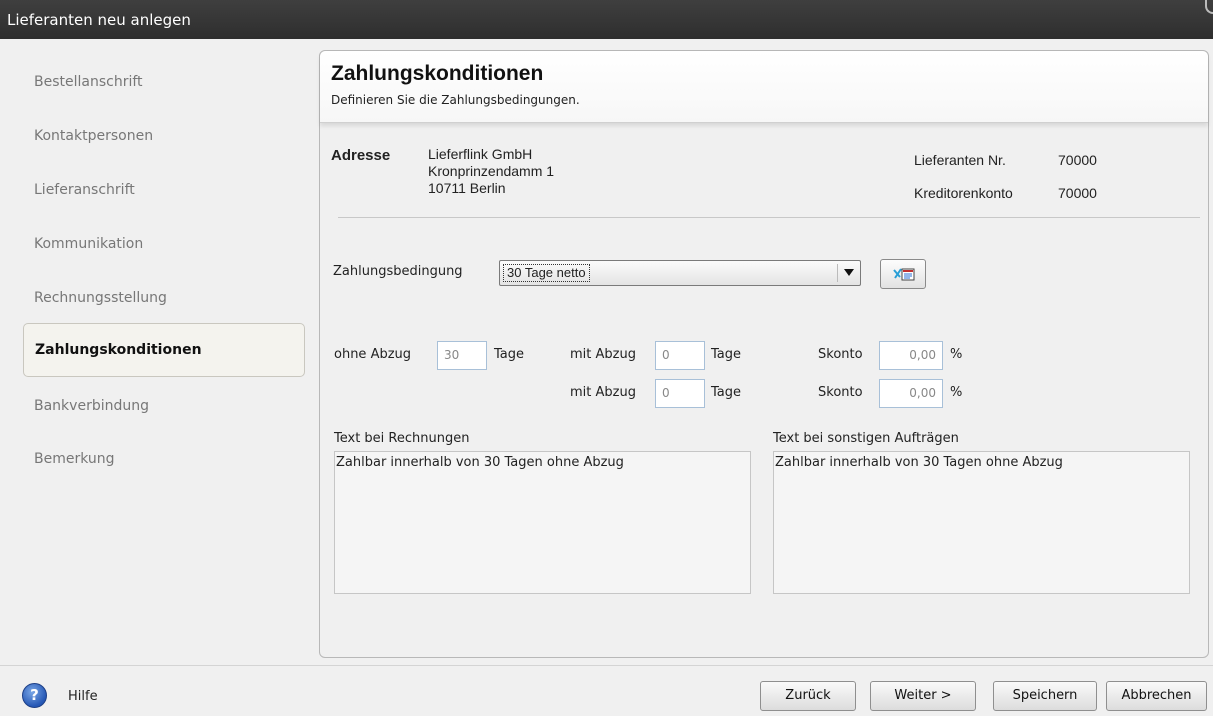 Image resolution: width=1213 pixels, height=716 pixels. What do you see at coordinates (726, 392) in the screenshot?
I see `with-deduction-unit-2: Tage` at bounding box center [726, 392].